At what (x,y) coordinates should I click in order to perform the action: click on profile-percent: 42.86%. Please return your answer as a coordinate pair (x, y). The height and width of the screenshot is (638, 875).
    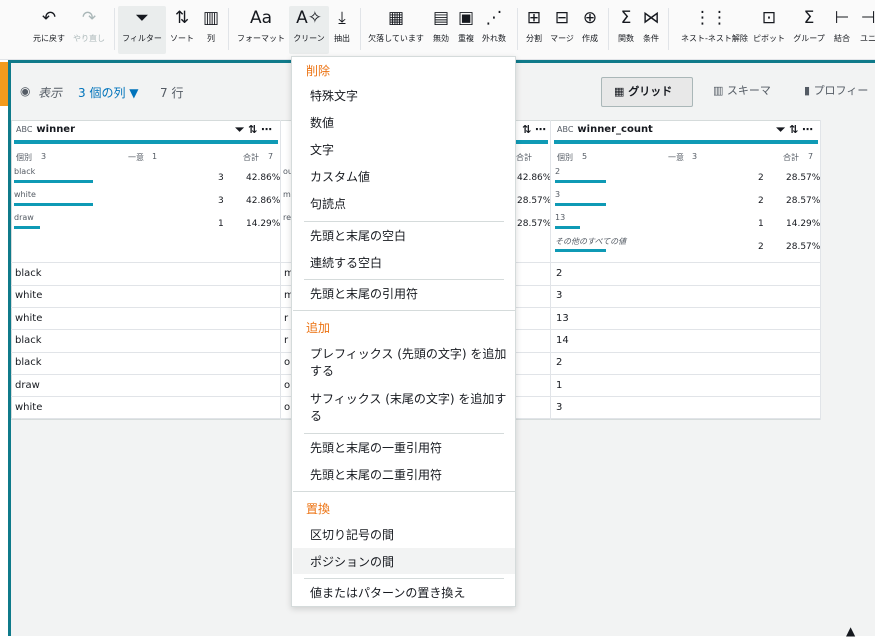
    Looking at the image, I should click on (263, 201).